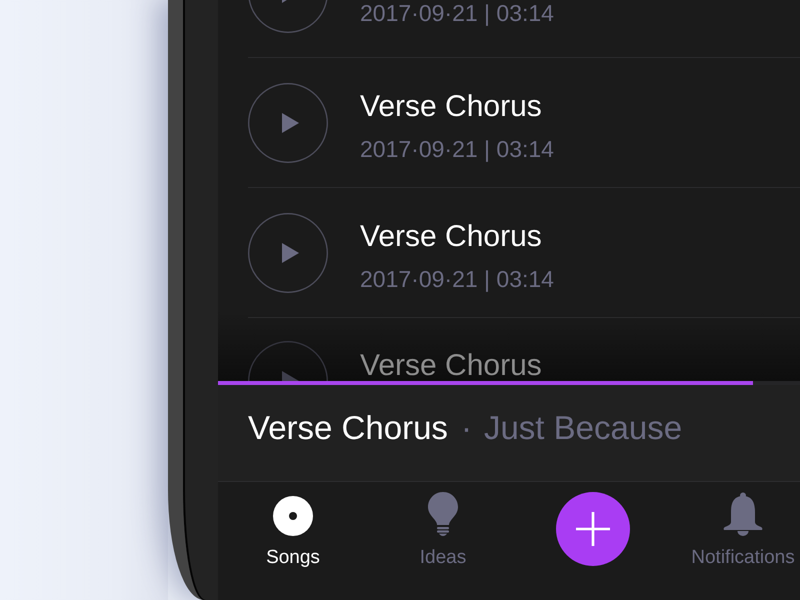 Image resolution: width=800 pixels, height=600 pixels. What do you see at coordinates (593, 529) in the screenshot?
I see `plus-icon` at bounding box center [593, 529].